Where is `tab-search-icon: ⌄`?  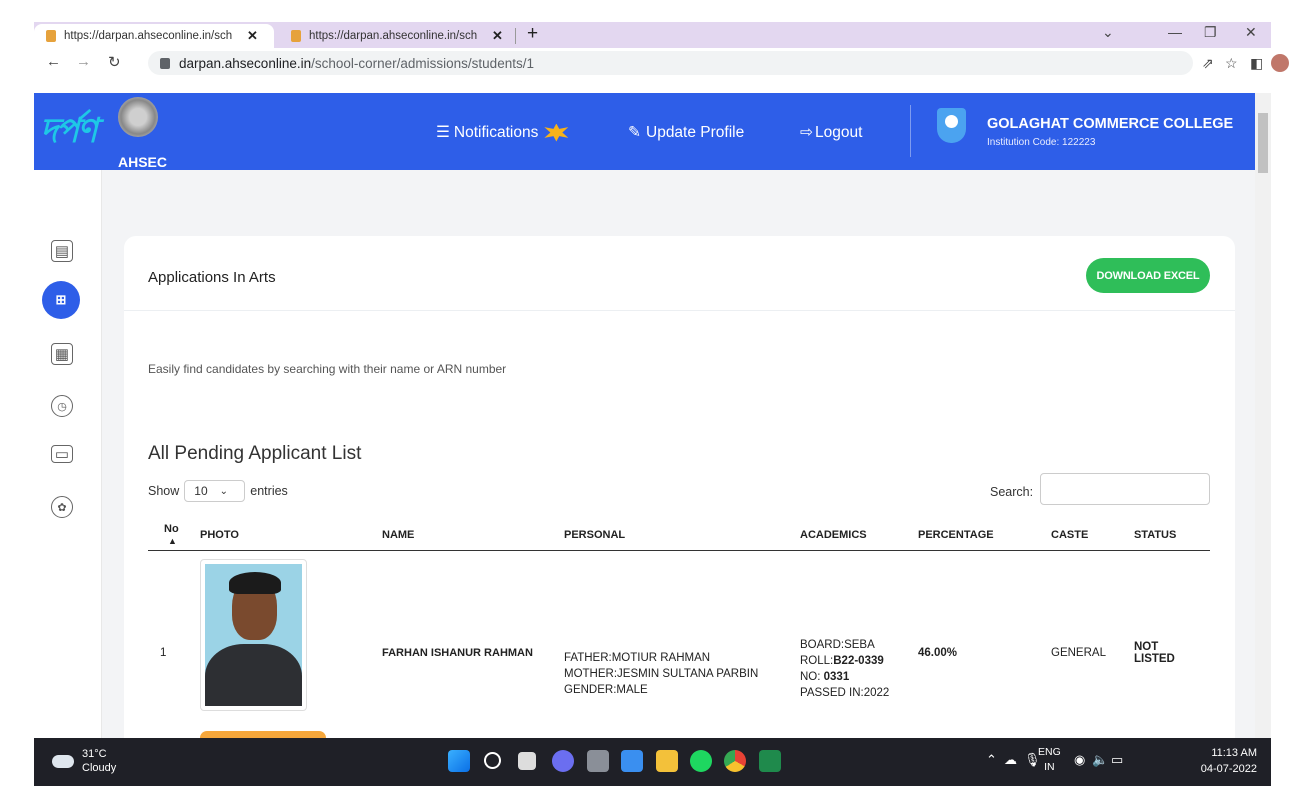 tab-search-icon: ⌄ is located at coordinates (1108, 32).